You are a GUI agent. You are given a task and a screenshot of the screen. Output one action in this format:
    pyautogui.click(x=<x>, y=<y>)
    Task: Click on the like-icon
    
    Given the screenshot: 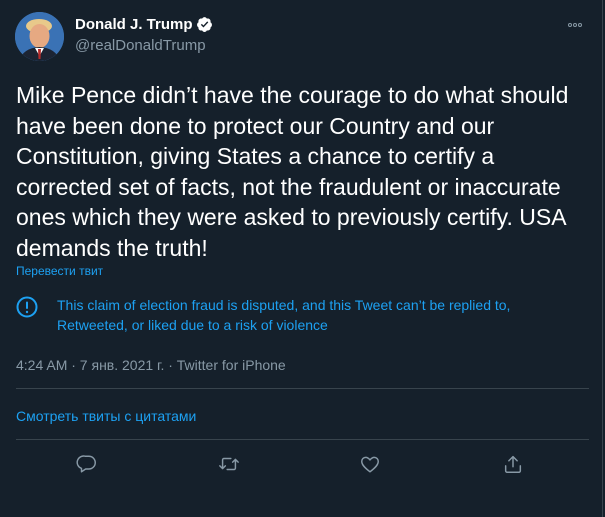 What is the action you would take?
    pyautogui.click(x=371, y=465)
    